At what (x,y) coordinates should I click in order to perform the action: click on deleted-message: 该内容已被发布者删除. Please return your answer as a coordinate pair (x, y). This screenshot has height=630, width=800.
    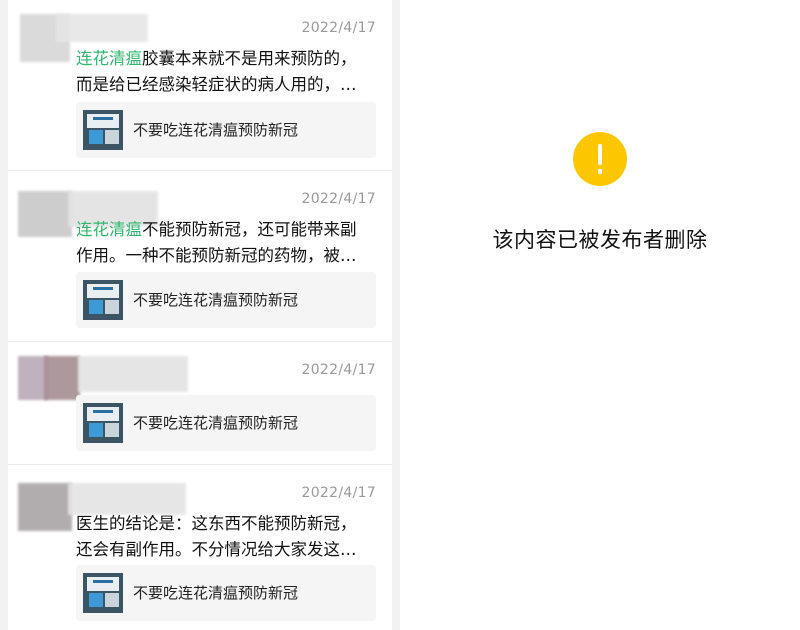
    Looking at the image, I should click on (600, 240).